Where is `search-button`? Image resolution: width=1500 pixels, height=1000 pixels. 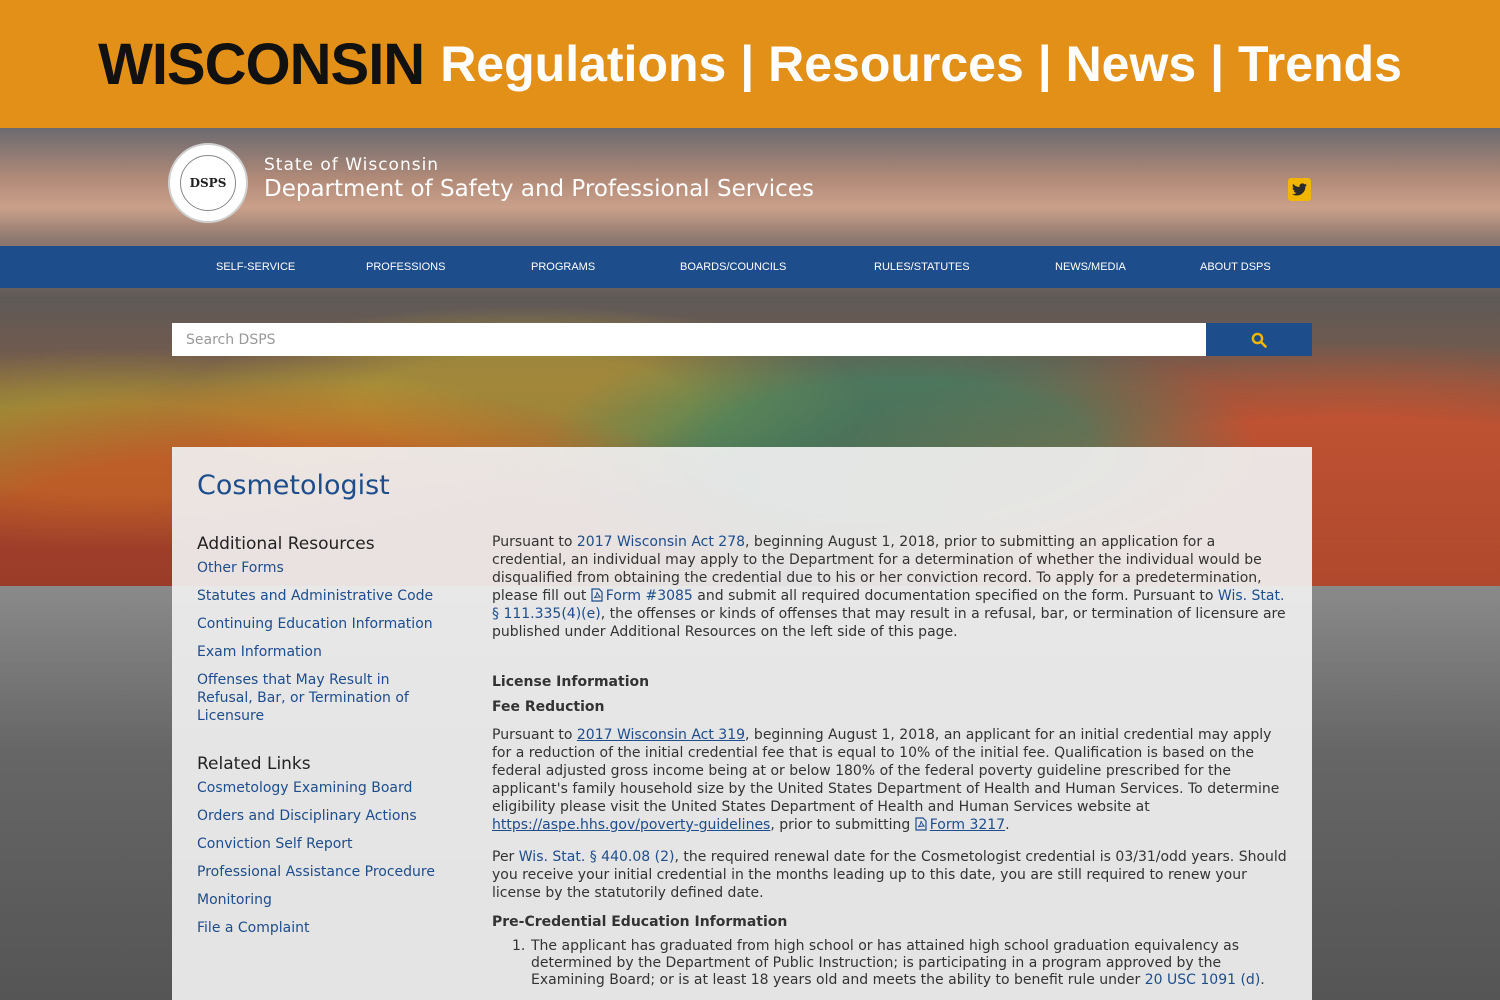
search-button is located at coordinates (1259, 339).